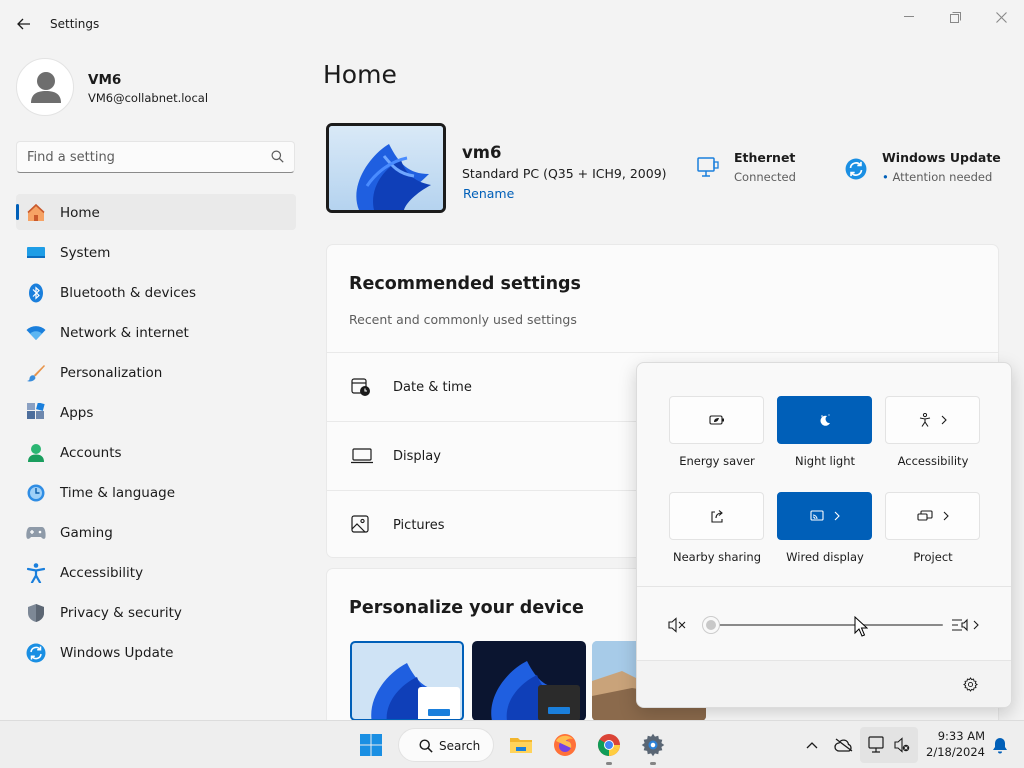  What do you see at coordinates (924, 420) in the screenshot?
I see `accessibility-icon` at bounding box center [924, 420].